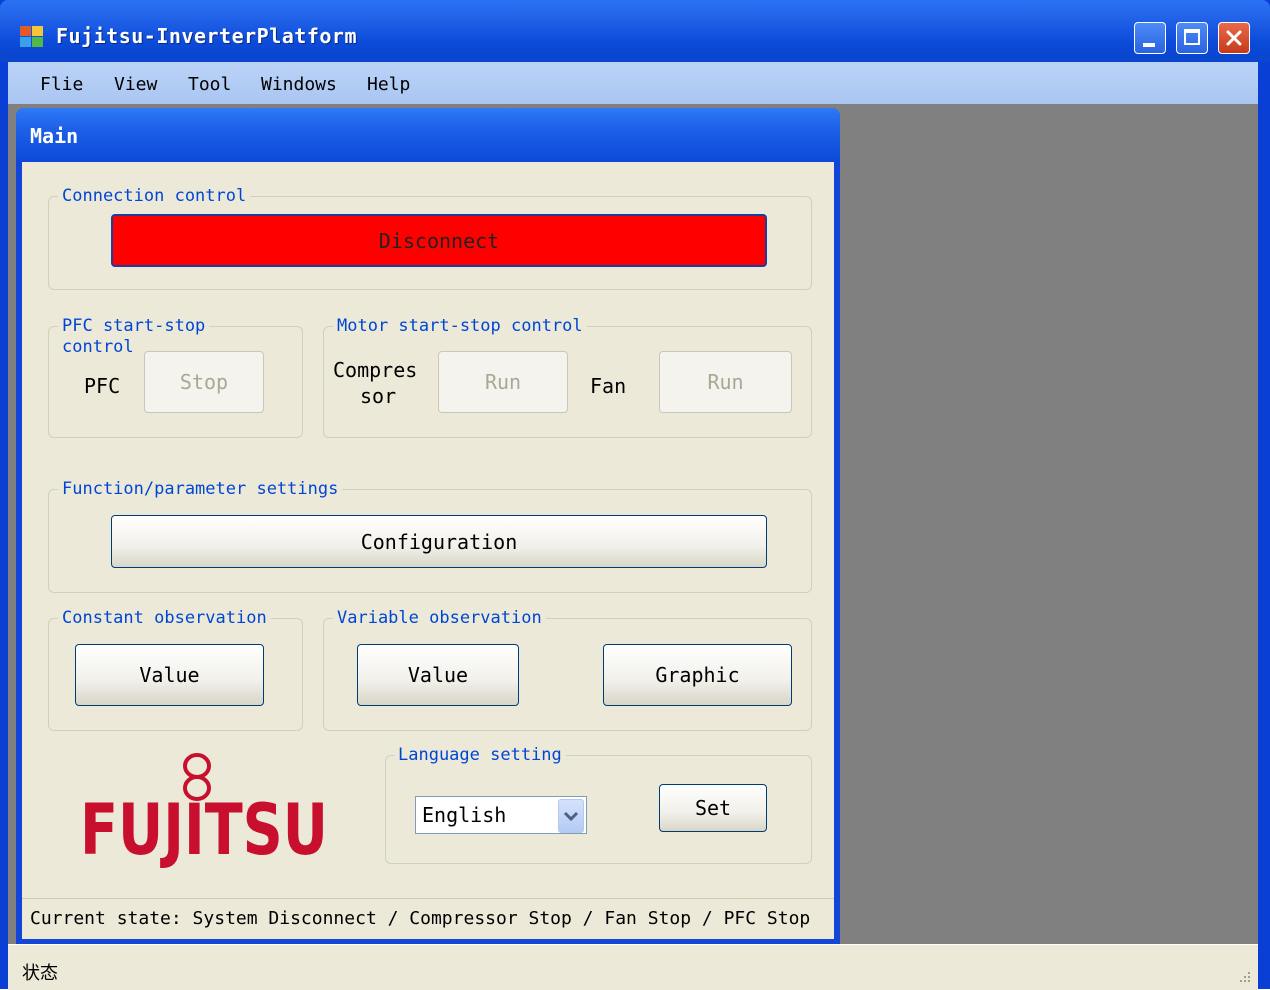 Image resolution: width=1270 pixels, height=990 pixels. I want to click on language-select-value: English, so click(464, 815).